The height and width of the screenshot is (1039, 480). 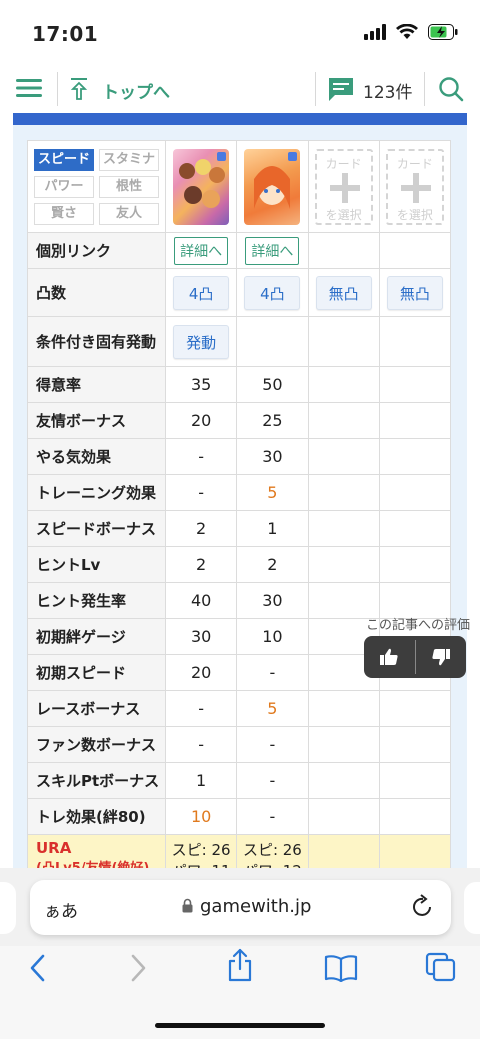 I want to click on prev-tab-peek, so click(x=8, y=908).